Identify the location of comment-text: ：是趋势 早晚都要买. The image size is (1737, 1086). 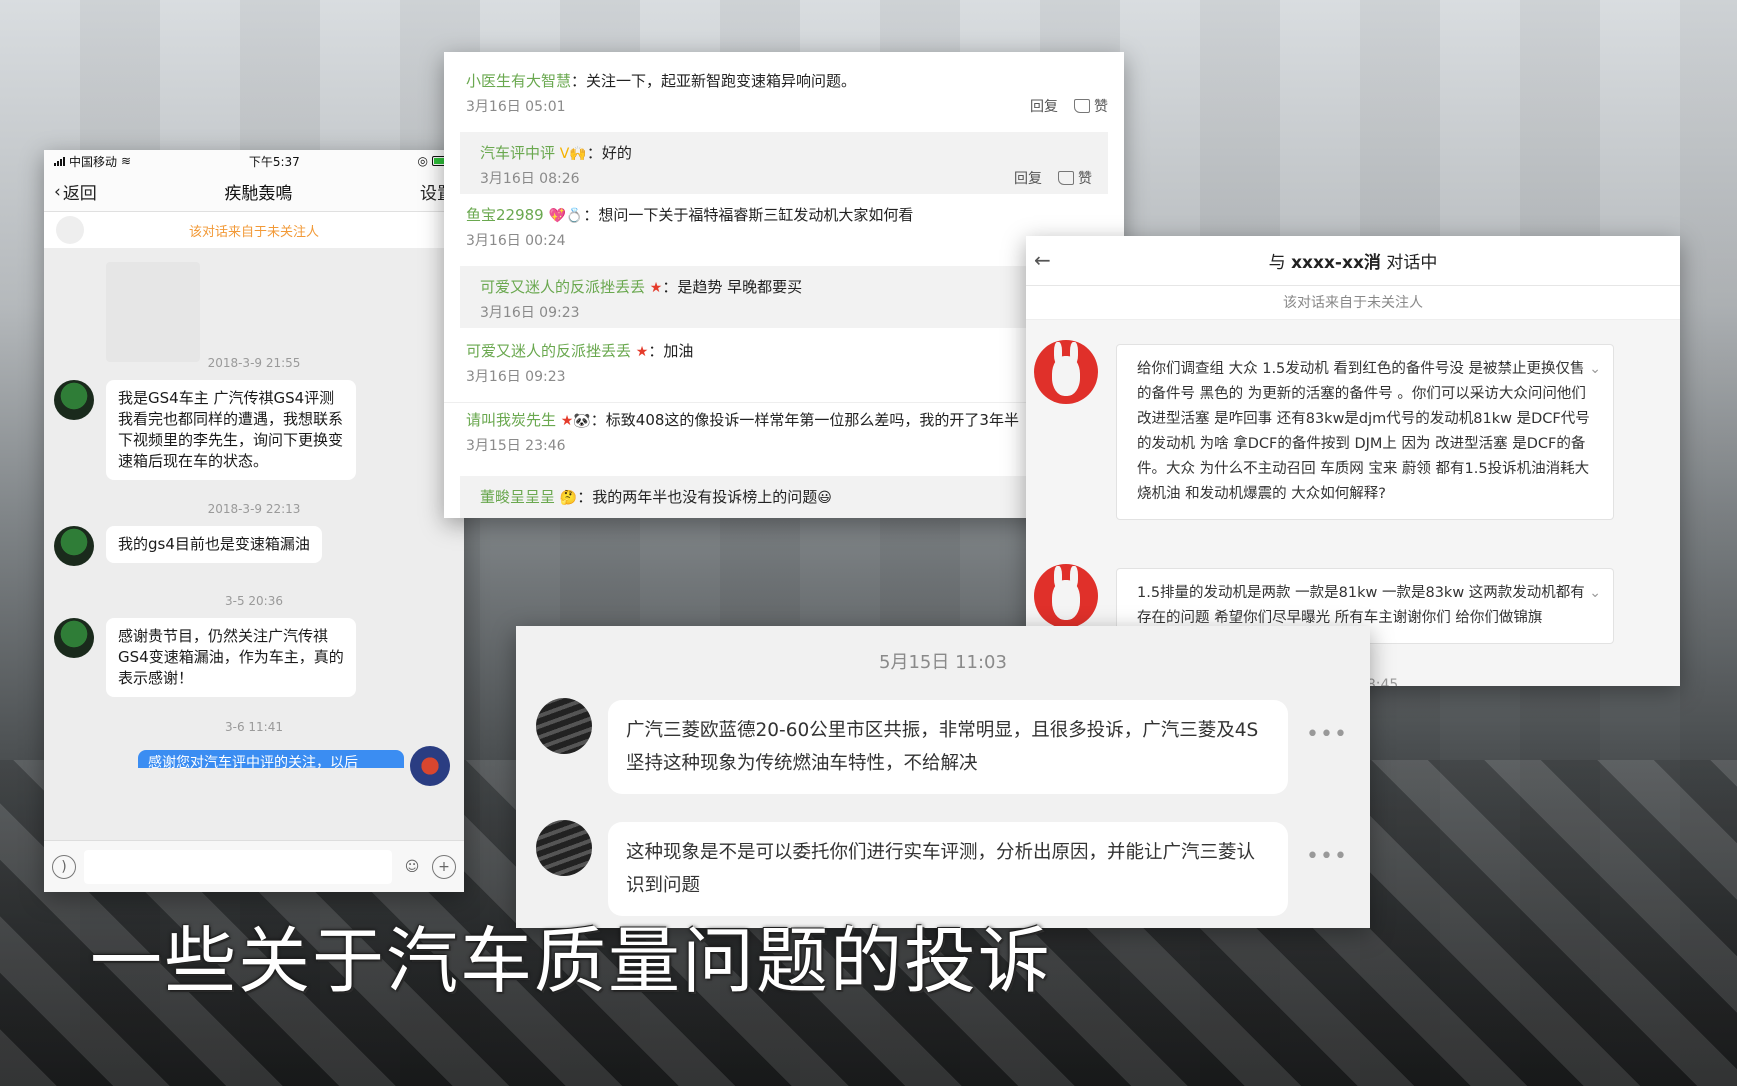
(732, 287).